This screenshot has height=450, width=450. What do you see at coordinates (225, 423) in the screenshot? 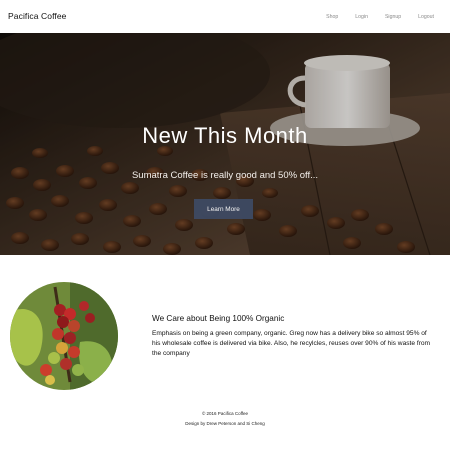
I see `footer-credits: Design by Drew Peterson and Si Cheng` at bounding box center [225, 423].